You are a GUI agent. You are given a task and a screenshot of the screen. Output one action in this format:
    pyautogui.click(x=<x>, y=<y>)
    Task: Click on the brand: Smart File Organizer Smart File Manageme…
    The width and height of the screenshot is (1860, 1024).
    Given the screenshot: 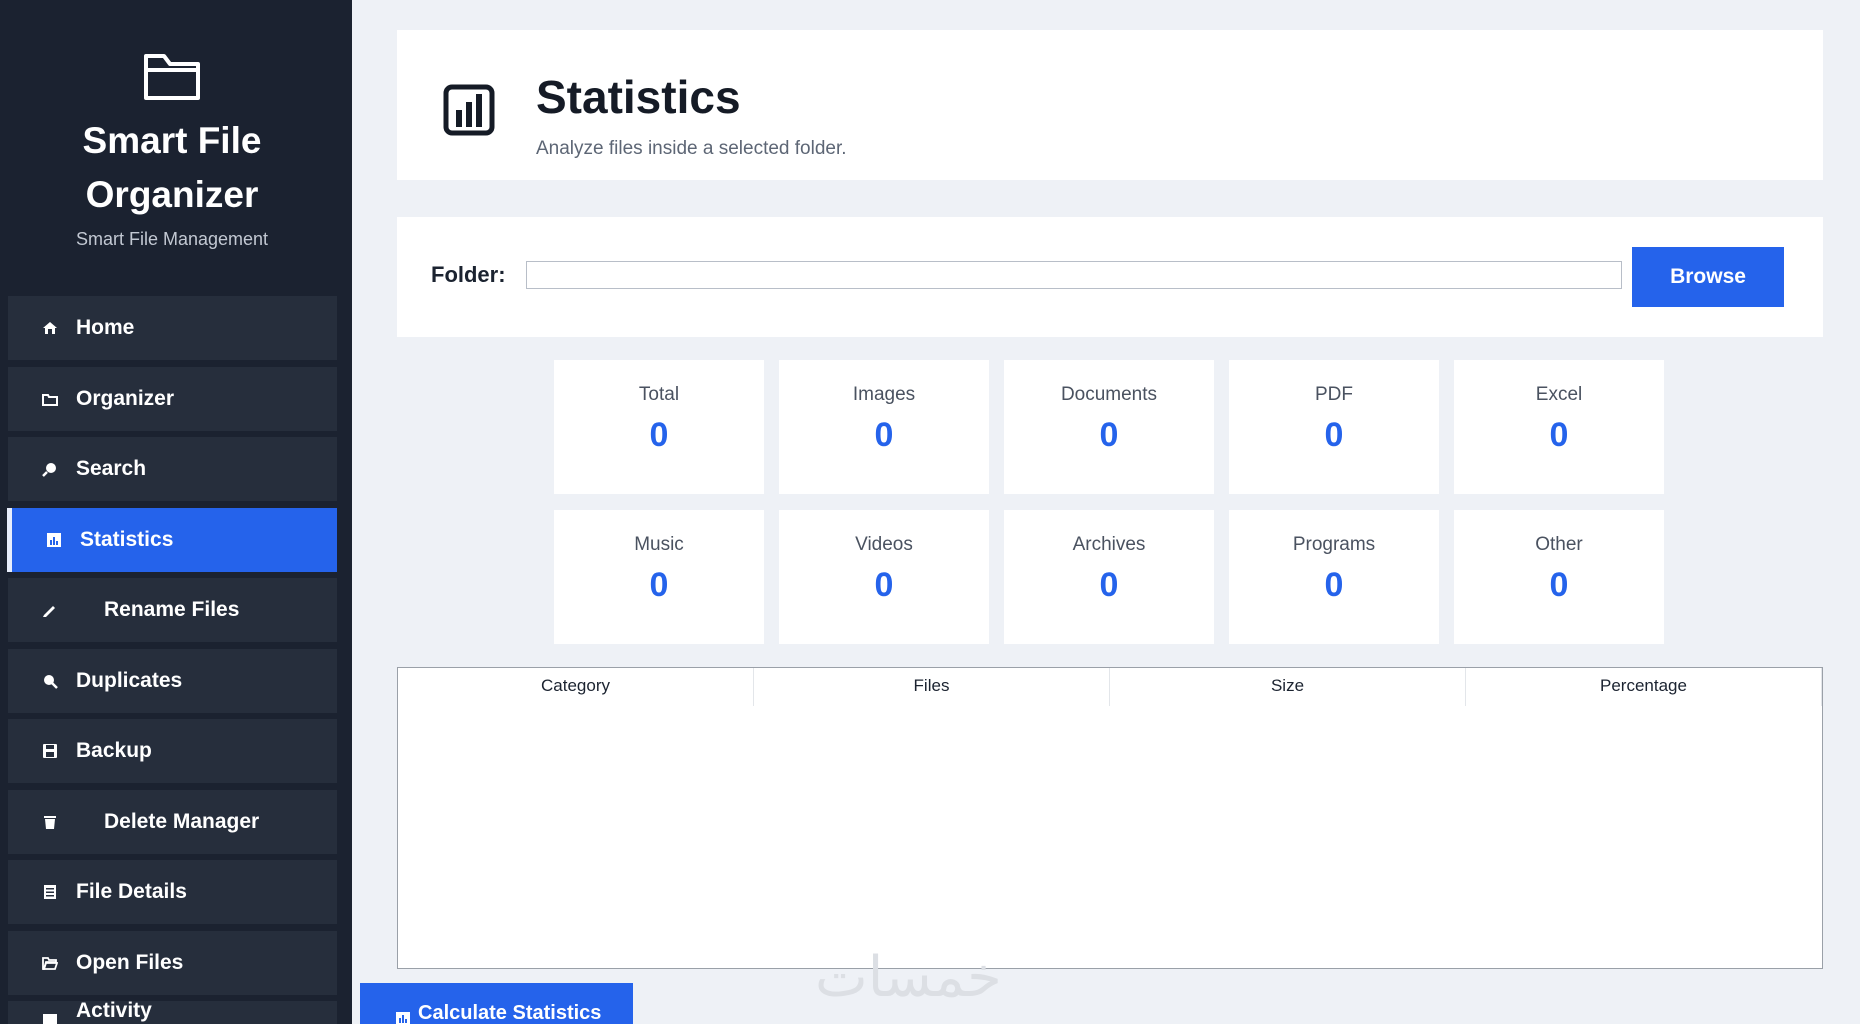 What is the action you would take?
    pyautogui.click(x=172, y=140)
    